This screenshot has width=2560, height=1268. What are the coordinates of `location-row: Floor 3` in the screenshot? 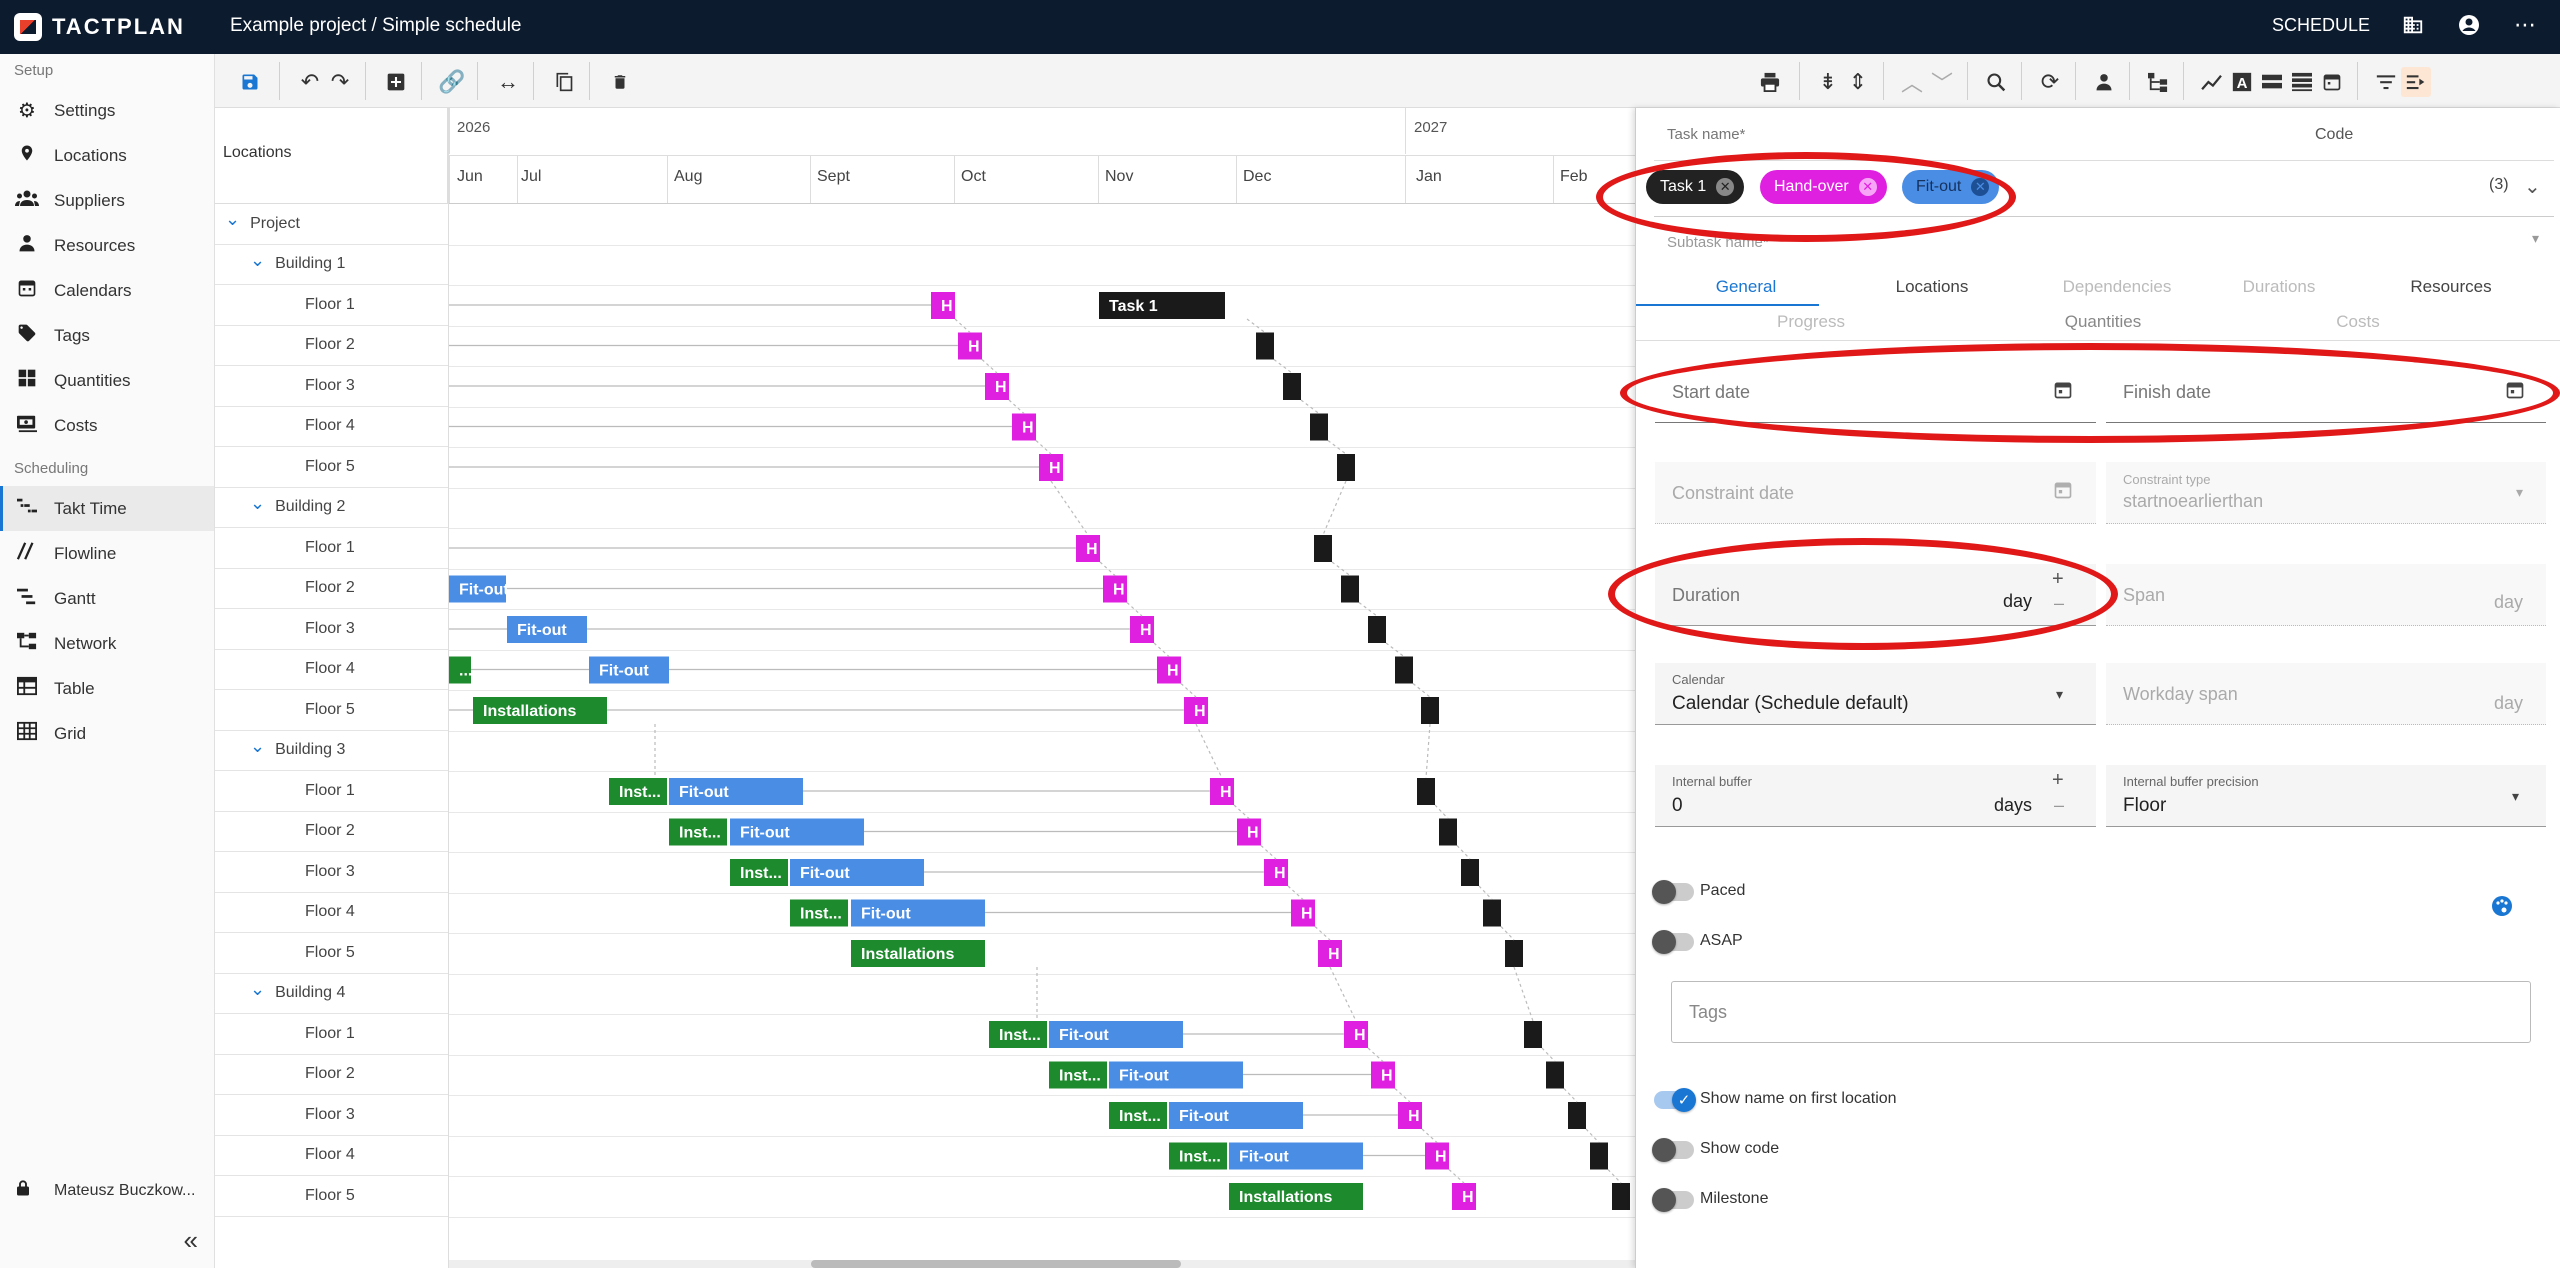 It's located at (331, 386).